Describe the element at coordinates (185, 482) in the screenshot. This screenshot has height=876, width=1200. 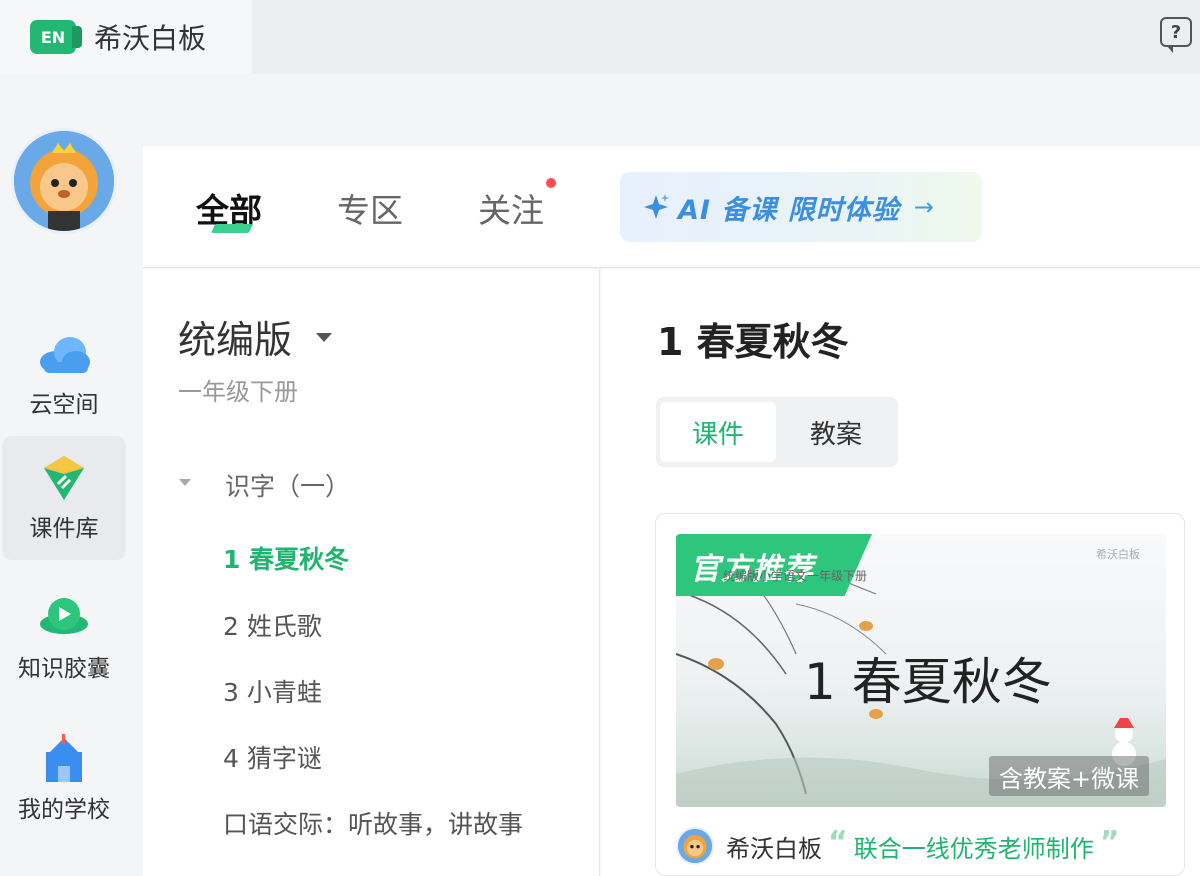
I see `collapse-caret-icon` at that location.